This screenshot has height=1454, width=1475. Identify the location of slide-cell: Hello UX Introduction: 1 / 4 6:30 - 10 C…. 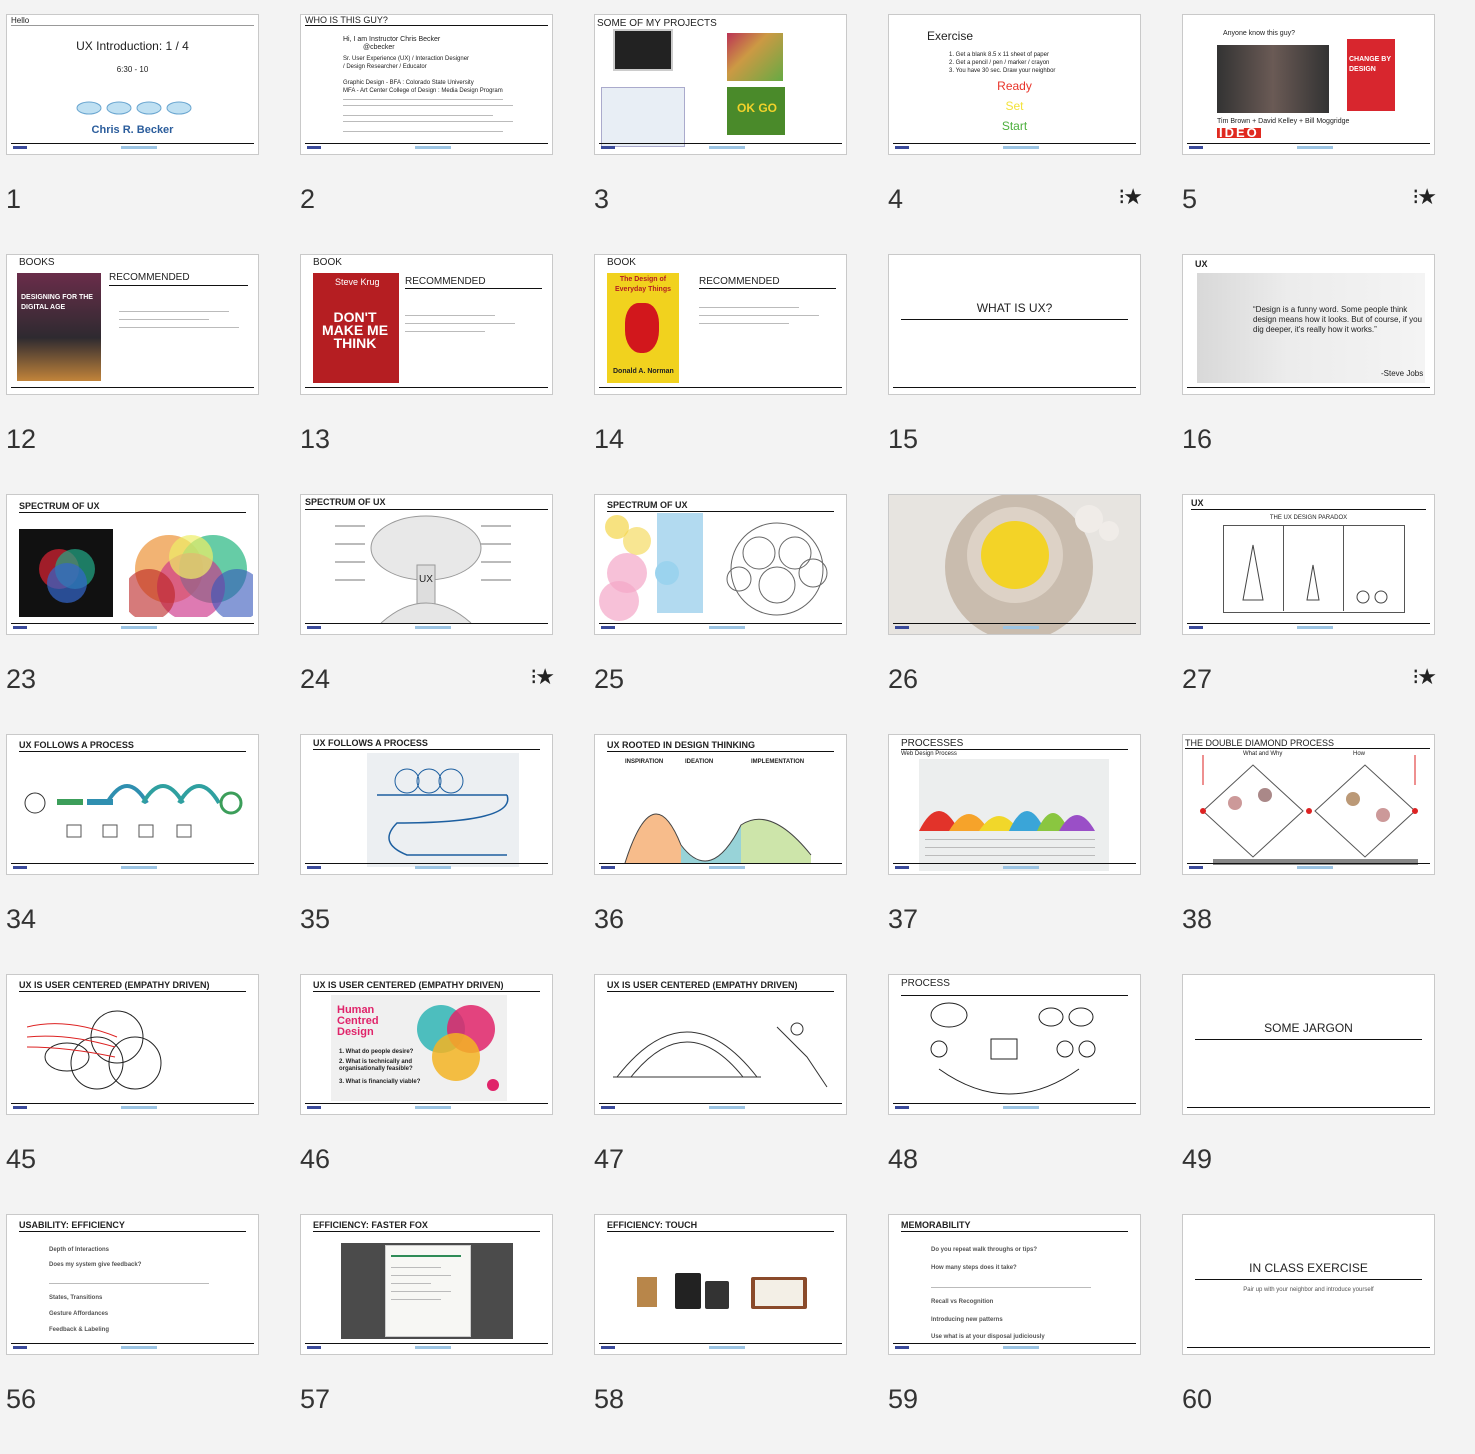
(133, 134).